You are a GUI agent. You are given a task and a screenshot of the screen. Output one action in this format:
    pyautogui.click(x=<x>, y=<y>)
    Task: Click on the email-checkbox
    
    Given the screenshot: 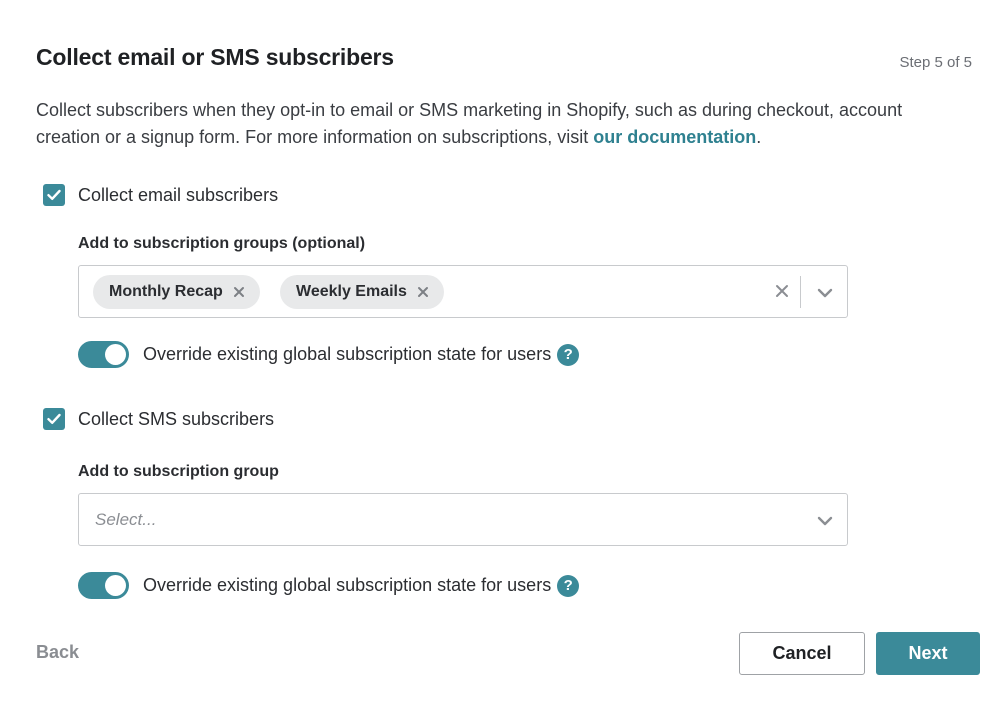 What is the action you would take?
    pyautogui.click(x=54, y=195)
    